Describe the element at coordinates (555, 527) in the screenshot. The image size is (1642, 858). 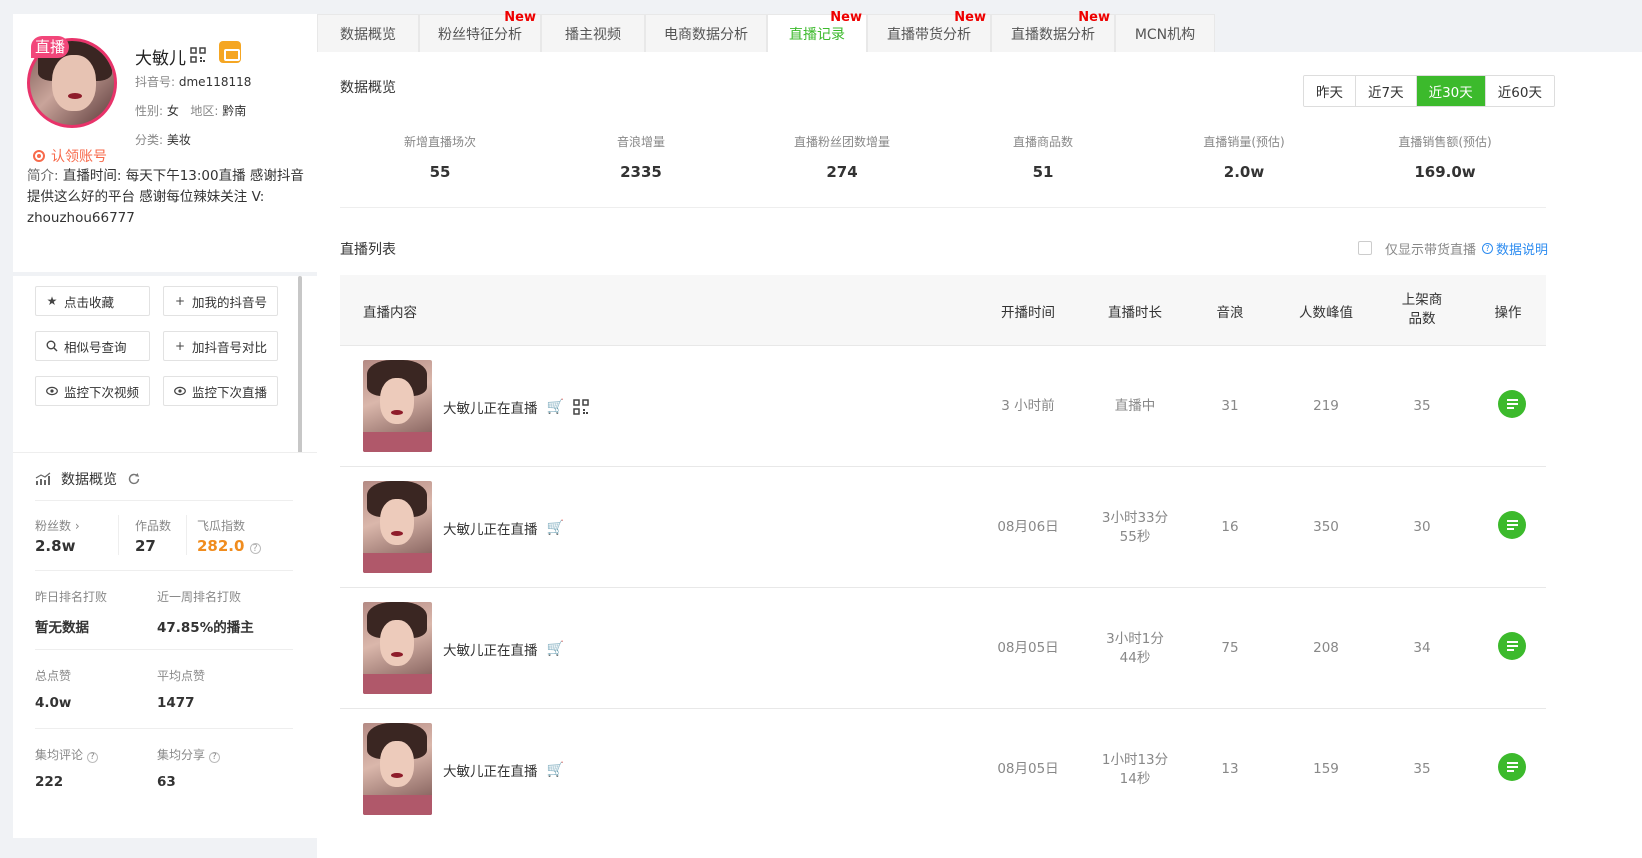
I see `cart-icon: 🛒` at that location.